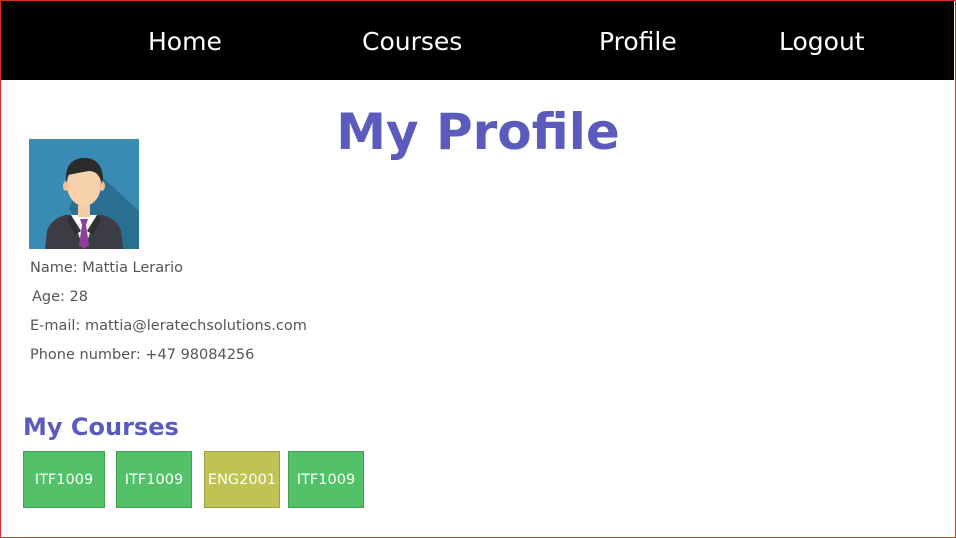  I want to click on navbar: Home Courses Profile Logout, so click(477, 40).